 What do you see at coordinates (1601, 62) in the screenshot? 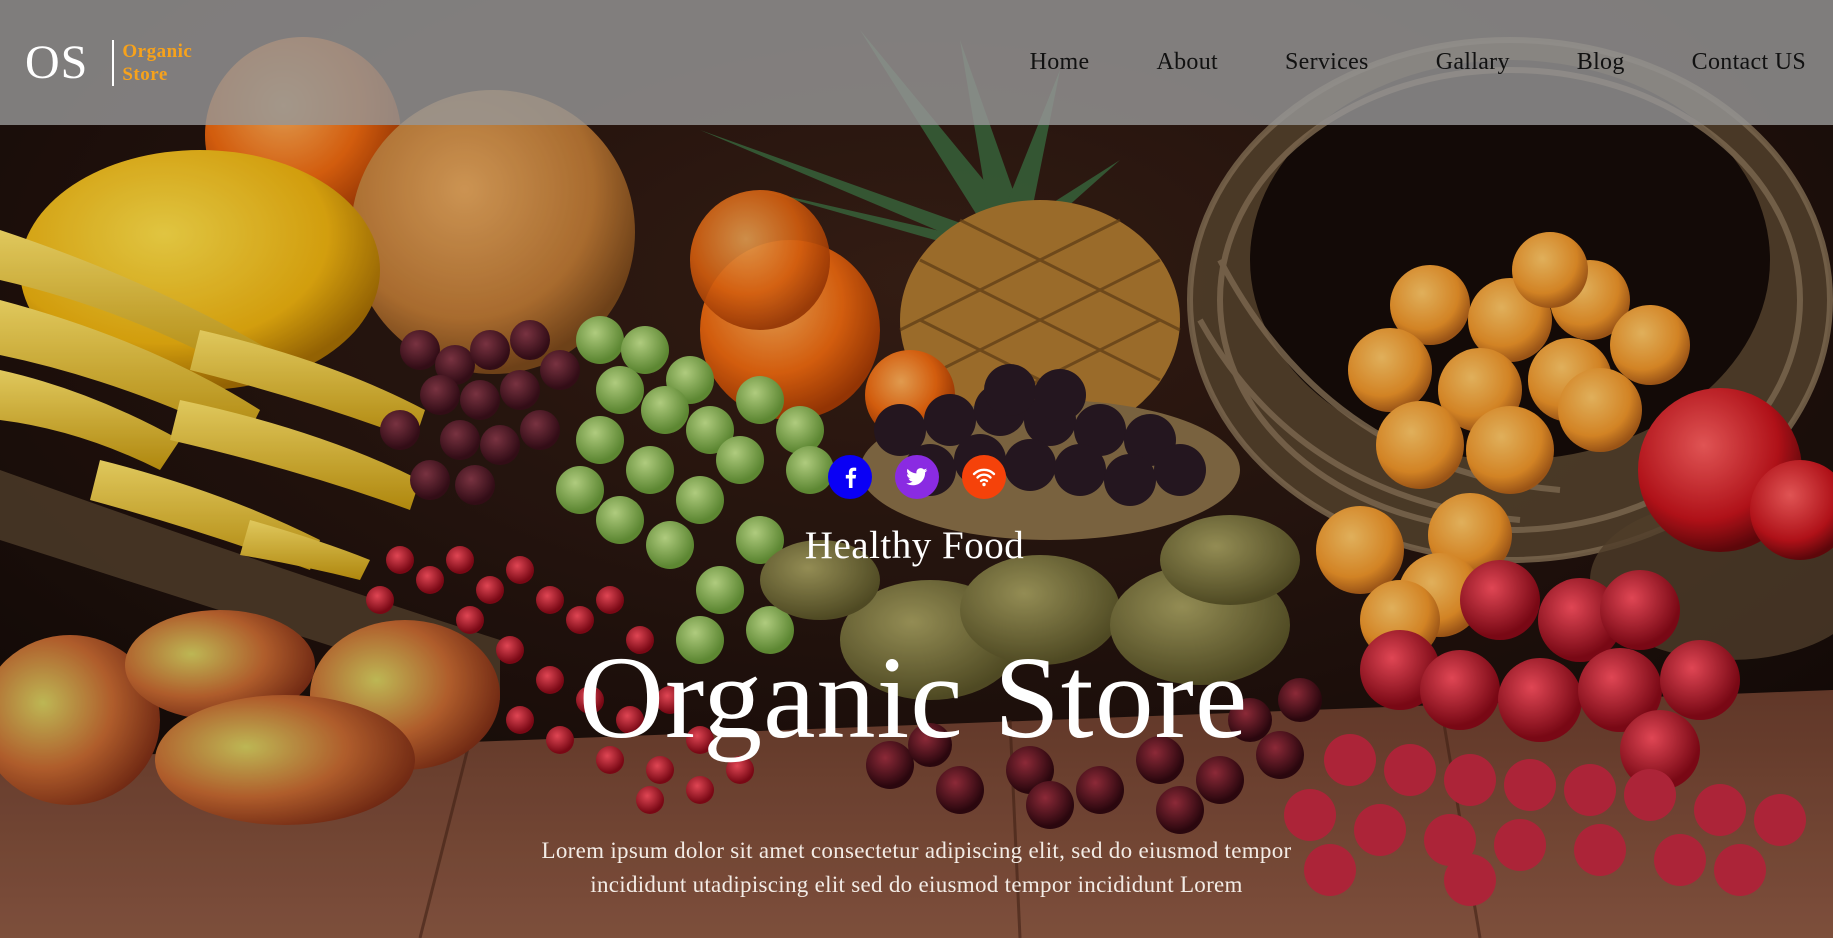
I see `nav-link-blog: Blog` at bounding box center [1601, 62].